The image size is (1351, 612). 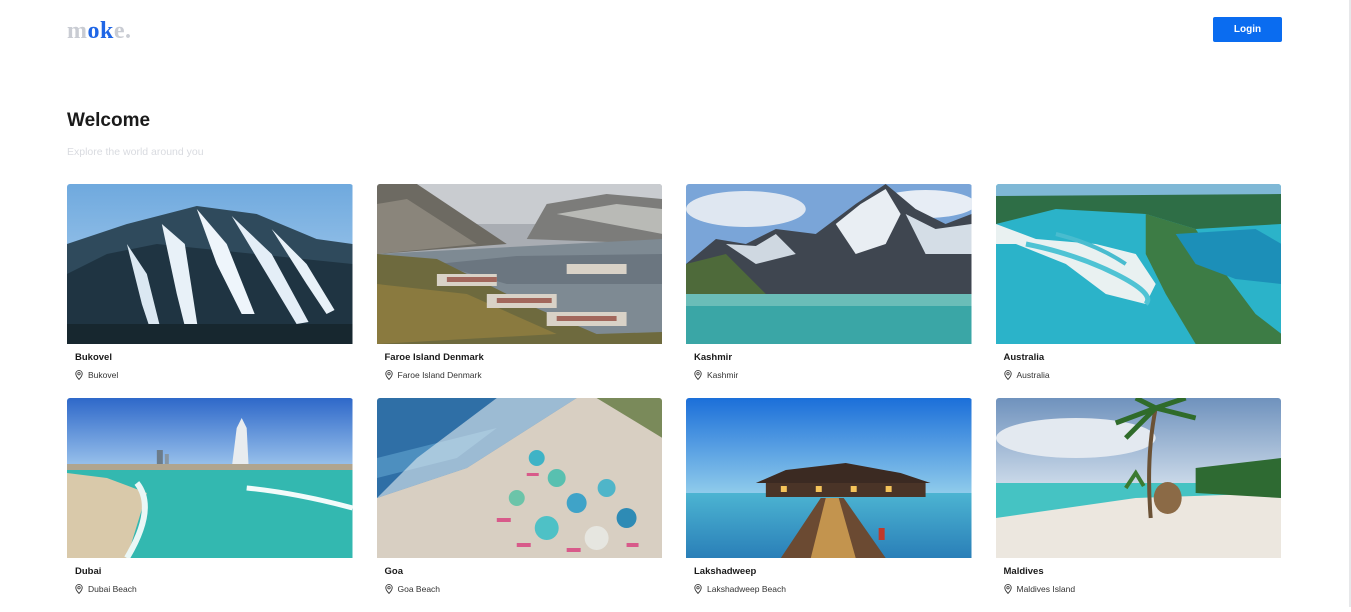 I want to click on destination-location-label: Australia, so click(x=1033, y=375).